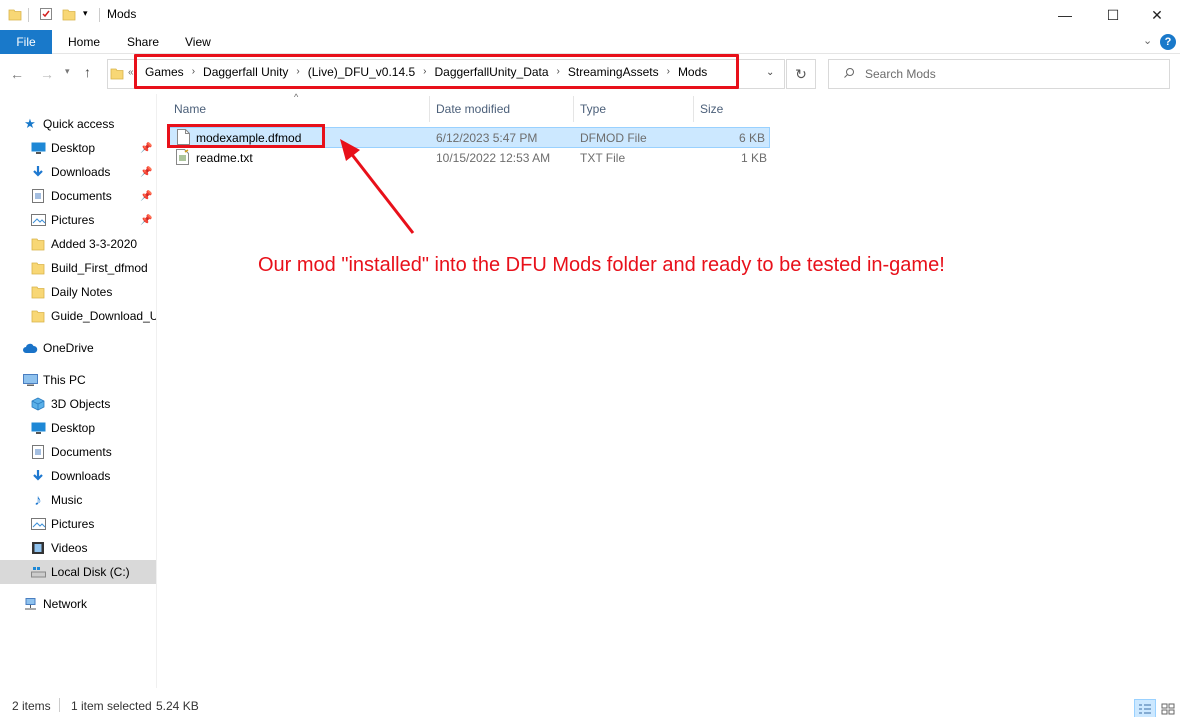 The height and width of the screenshot is (717, 1180). I want to click on crumb-live-dfu: (Live)_DFU_v0.14.5, so click(361, 72).